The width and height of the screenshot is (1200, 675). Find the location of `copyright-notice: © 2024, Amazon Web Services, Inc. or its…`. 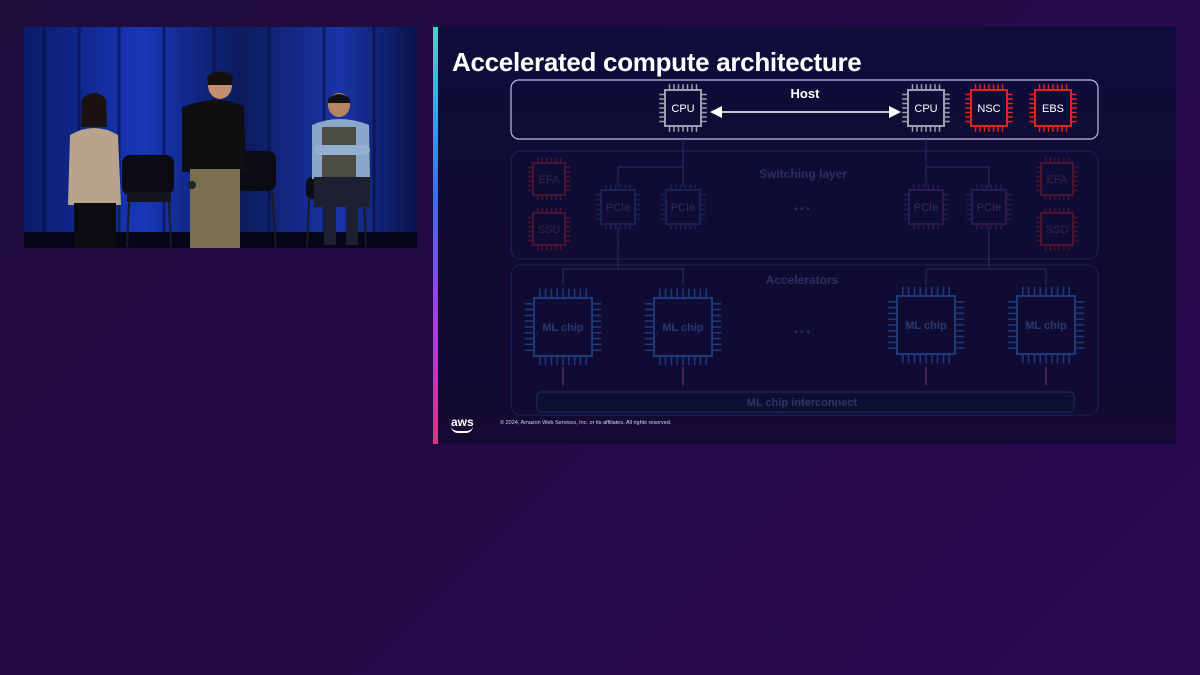

copyright-notice: © 2024, Amazon Web Services, Inc. or its… is located at coordinates (586, 423).